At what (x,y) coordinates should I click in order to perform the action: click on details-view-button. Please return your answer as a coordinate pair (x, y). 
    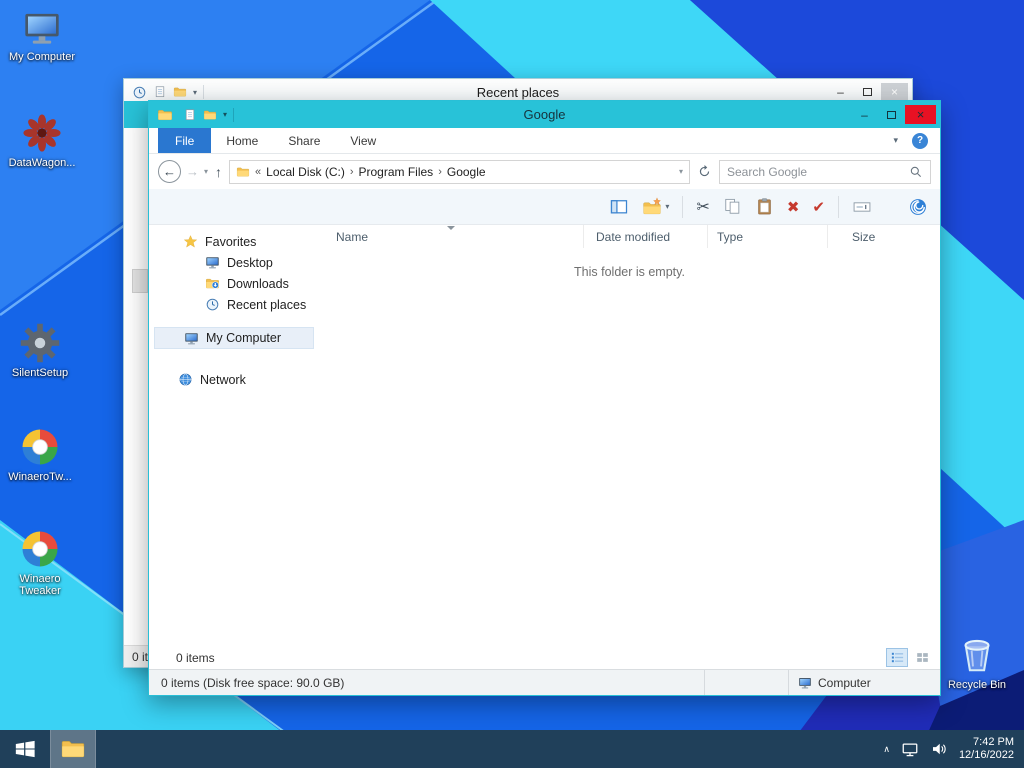
    Looking at the image, I should click on (897, 657).